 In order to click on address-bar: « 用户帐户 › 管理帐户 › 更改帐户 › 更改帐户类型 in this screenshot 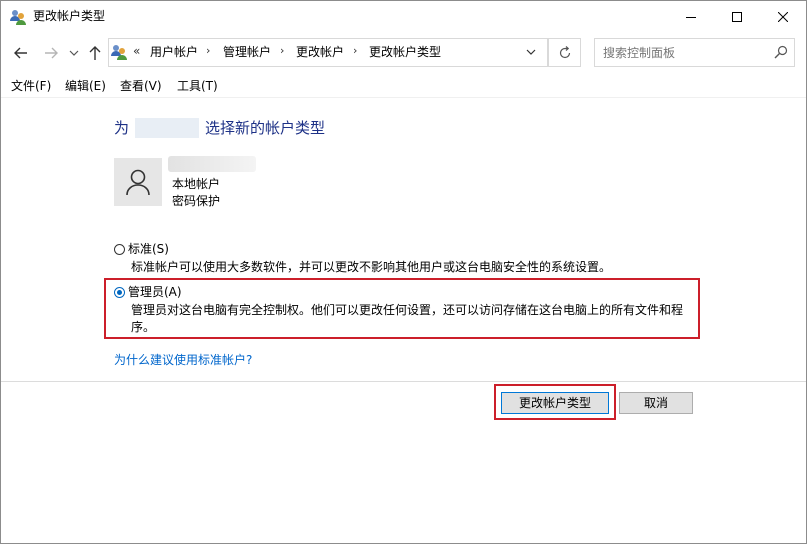, I will do `click(328, 52)`.